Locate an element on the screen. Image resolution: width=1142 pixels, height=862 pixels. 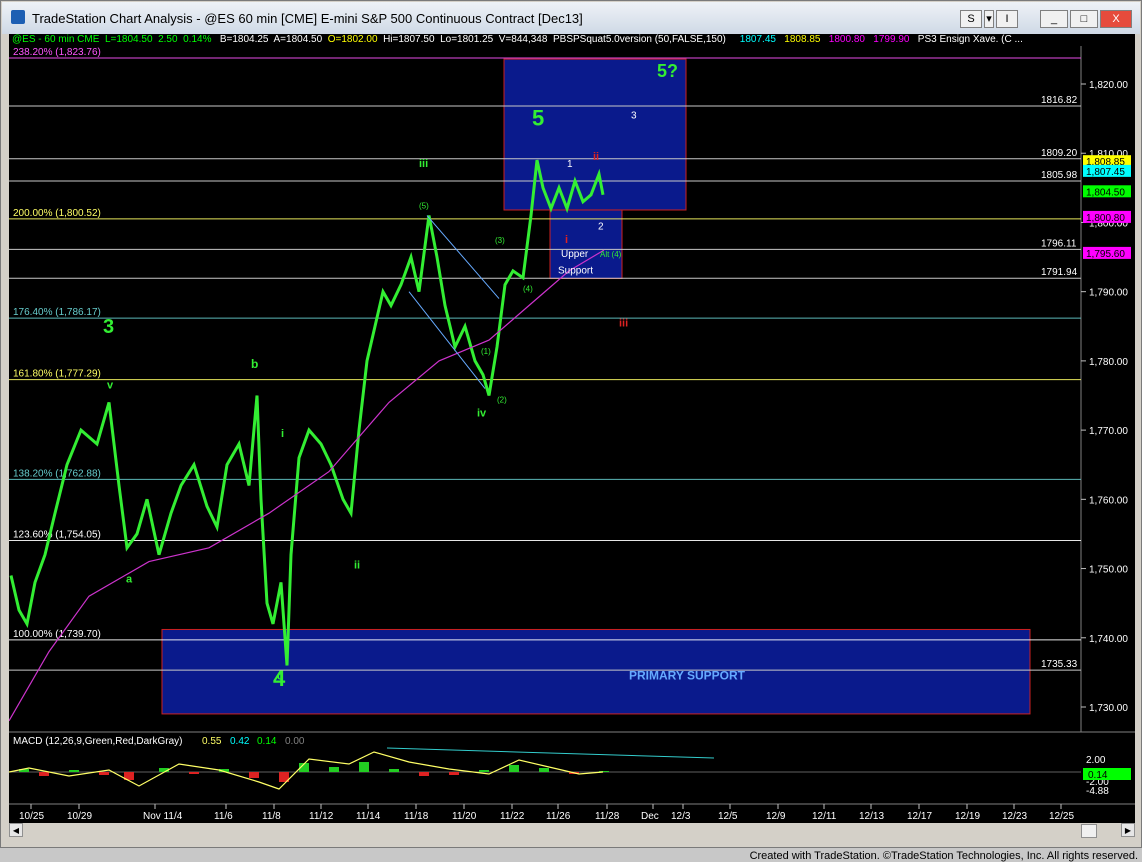
date-tick-label: 11/6 is located at coordinates (223, 816).